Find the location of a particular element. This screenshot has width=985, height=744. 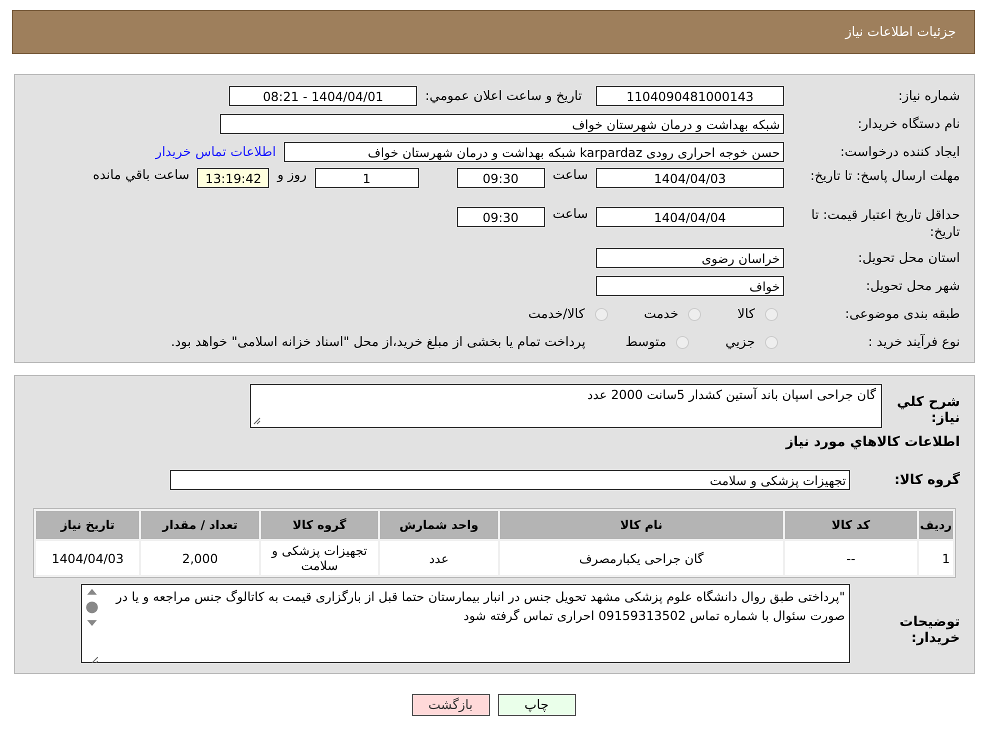

field-label: روز و is located at coordinates (292, 175).